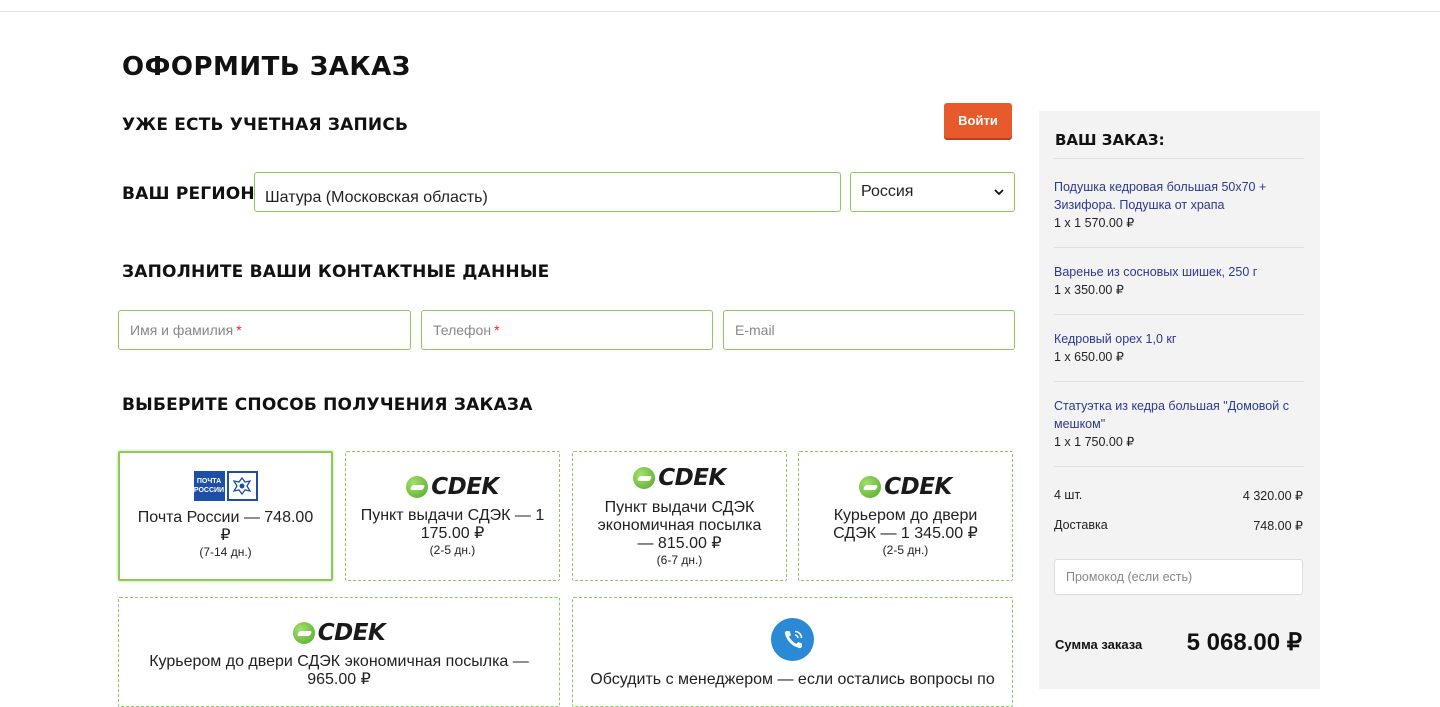  I want to click on country-select-value: Россия, so click(887, 191).